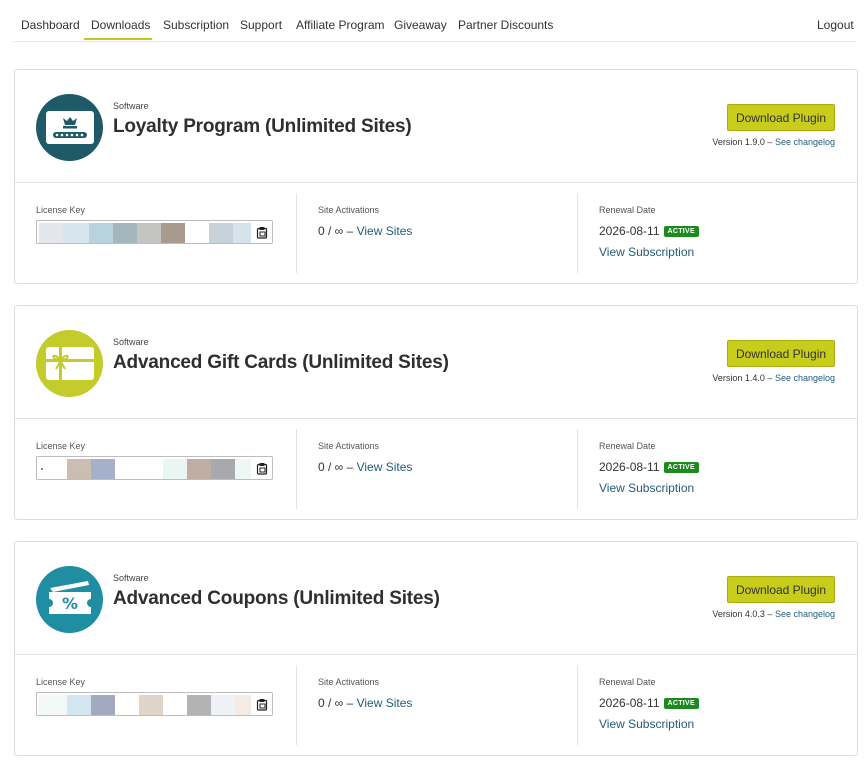 The width and height of the screenshot is (868, 768). I want to click on version-info: Version 1.4.0 – See changelog, so click(773, 378).